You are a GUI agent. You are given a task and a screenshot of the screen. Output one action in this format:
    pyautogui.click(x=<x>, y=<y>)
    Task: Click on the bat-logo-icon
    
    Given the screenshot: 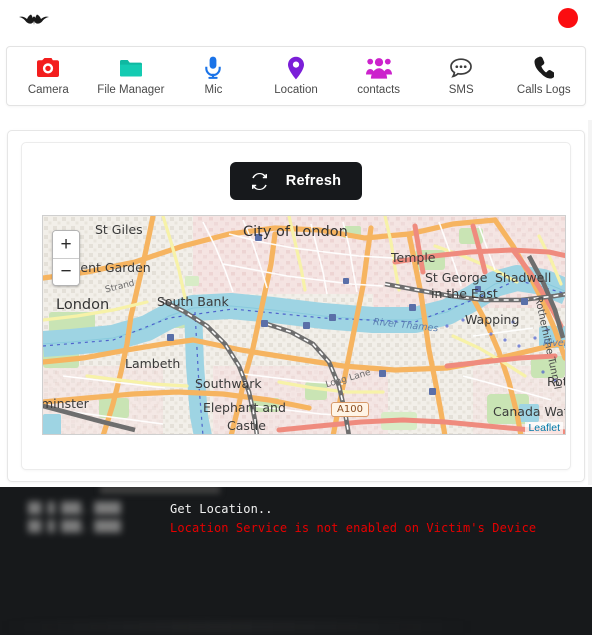 What is the action you would take?
    pyautogui.click(x=34, y=19)
    